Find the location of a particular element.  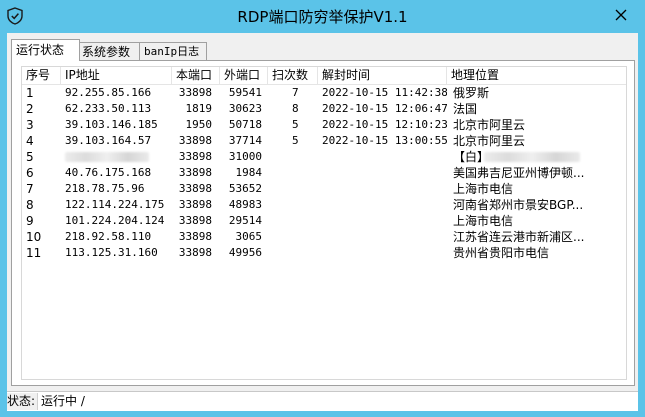

tab-banip-log: banIp日志 is located at coordinates (173, 51).